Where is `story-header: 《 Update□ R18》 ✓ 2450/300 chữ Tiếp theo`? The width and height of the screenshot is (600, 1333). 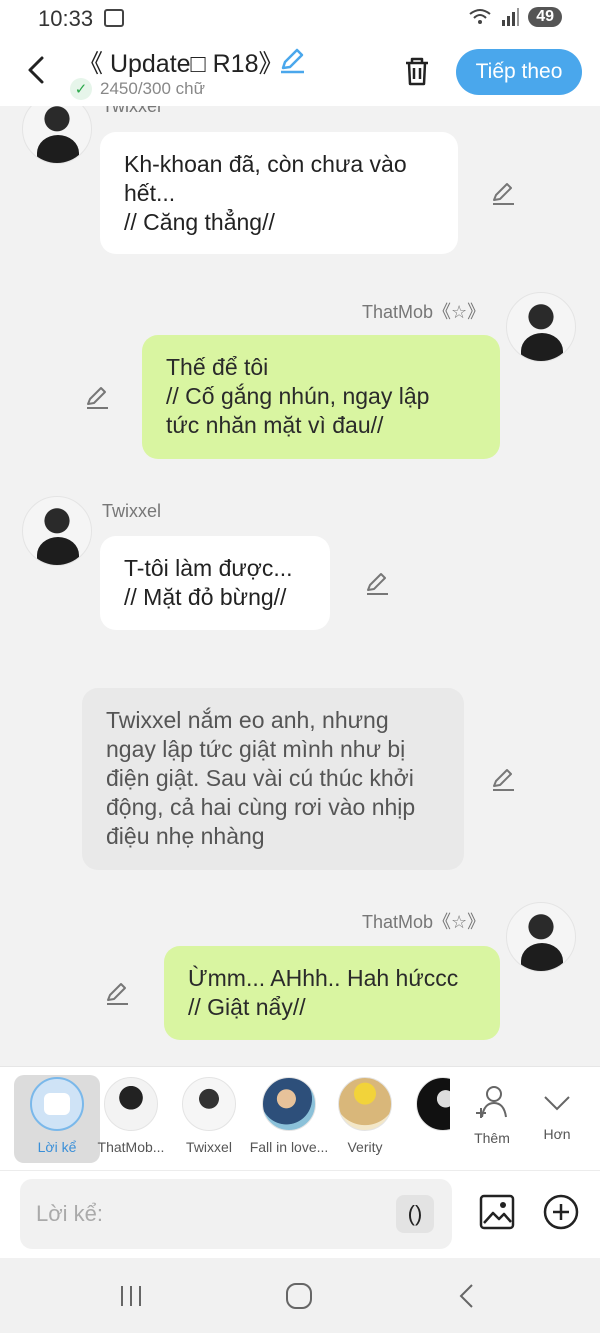
story-header: 《 Update□ R18》 ✓ 2450/300 chữ Tiếp theo is located at coordinates (300, 73).